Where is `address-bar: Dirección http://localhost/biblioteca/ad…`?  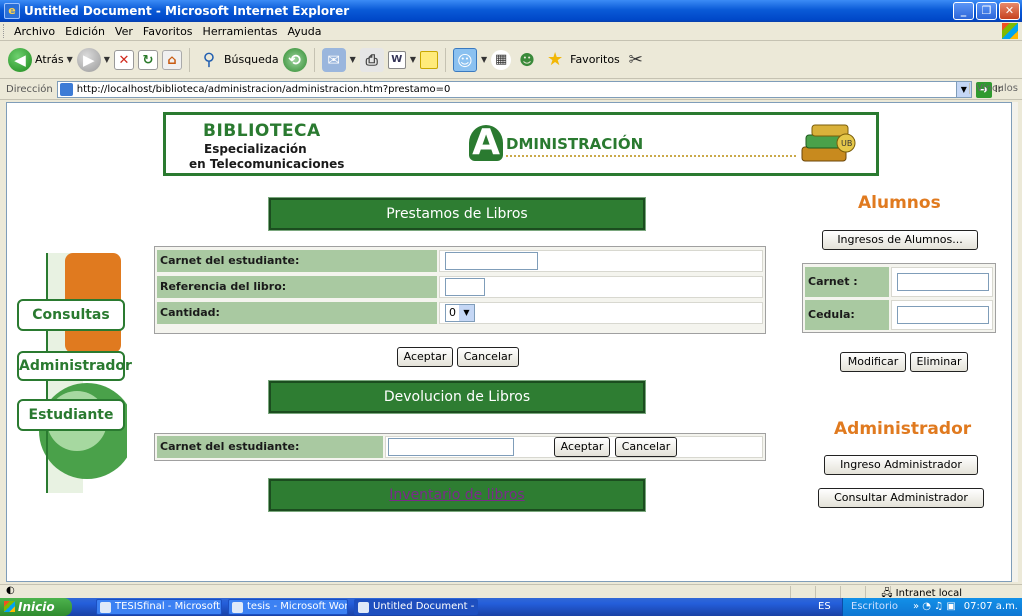
address-bar: Dirección http://localhost/biblioteca/ad… is located at coordinates (511, 90).